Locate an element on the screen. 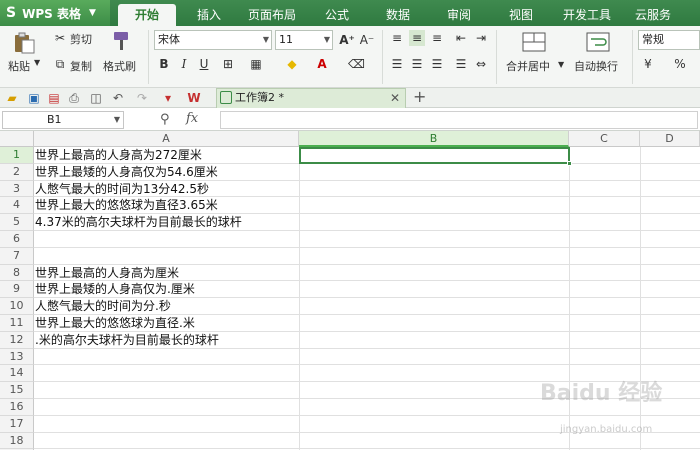  cell-a10: 人憋气最大的时间为分.秒 is located at coordinates (103, 306).